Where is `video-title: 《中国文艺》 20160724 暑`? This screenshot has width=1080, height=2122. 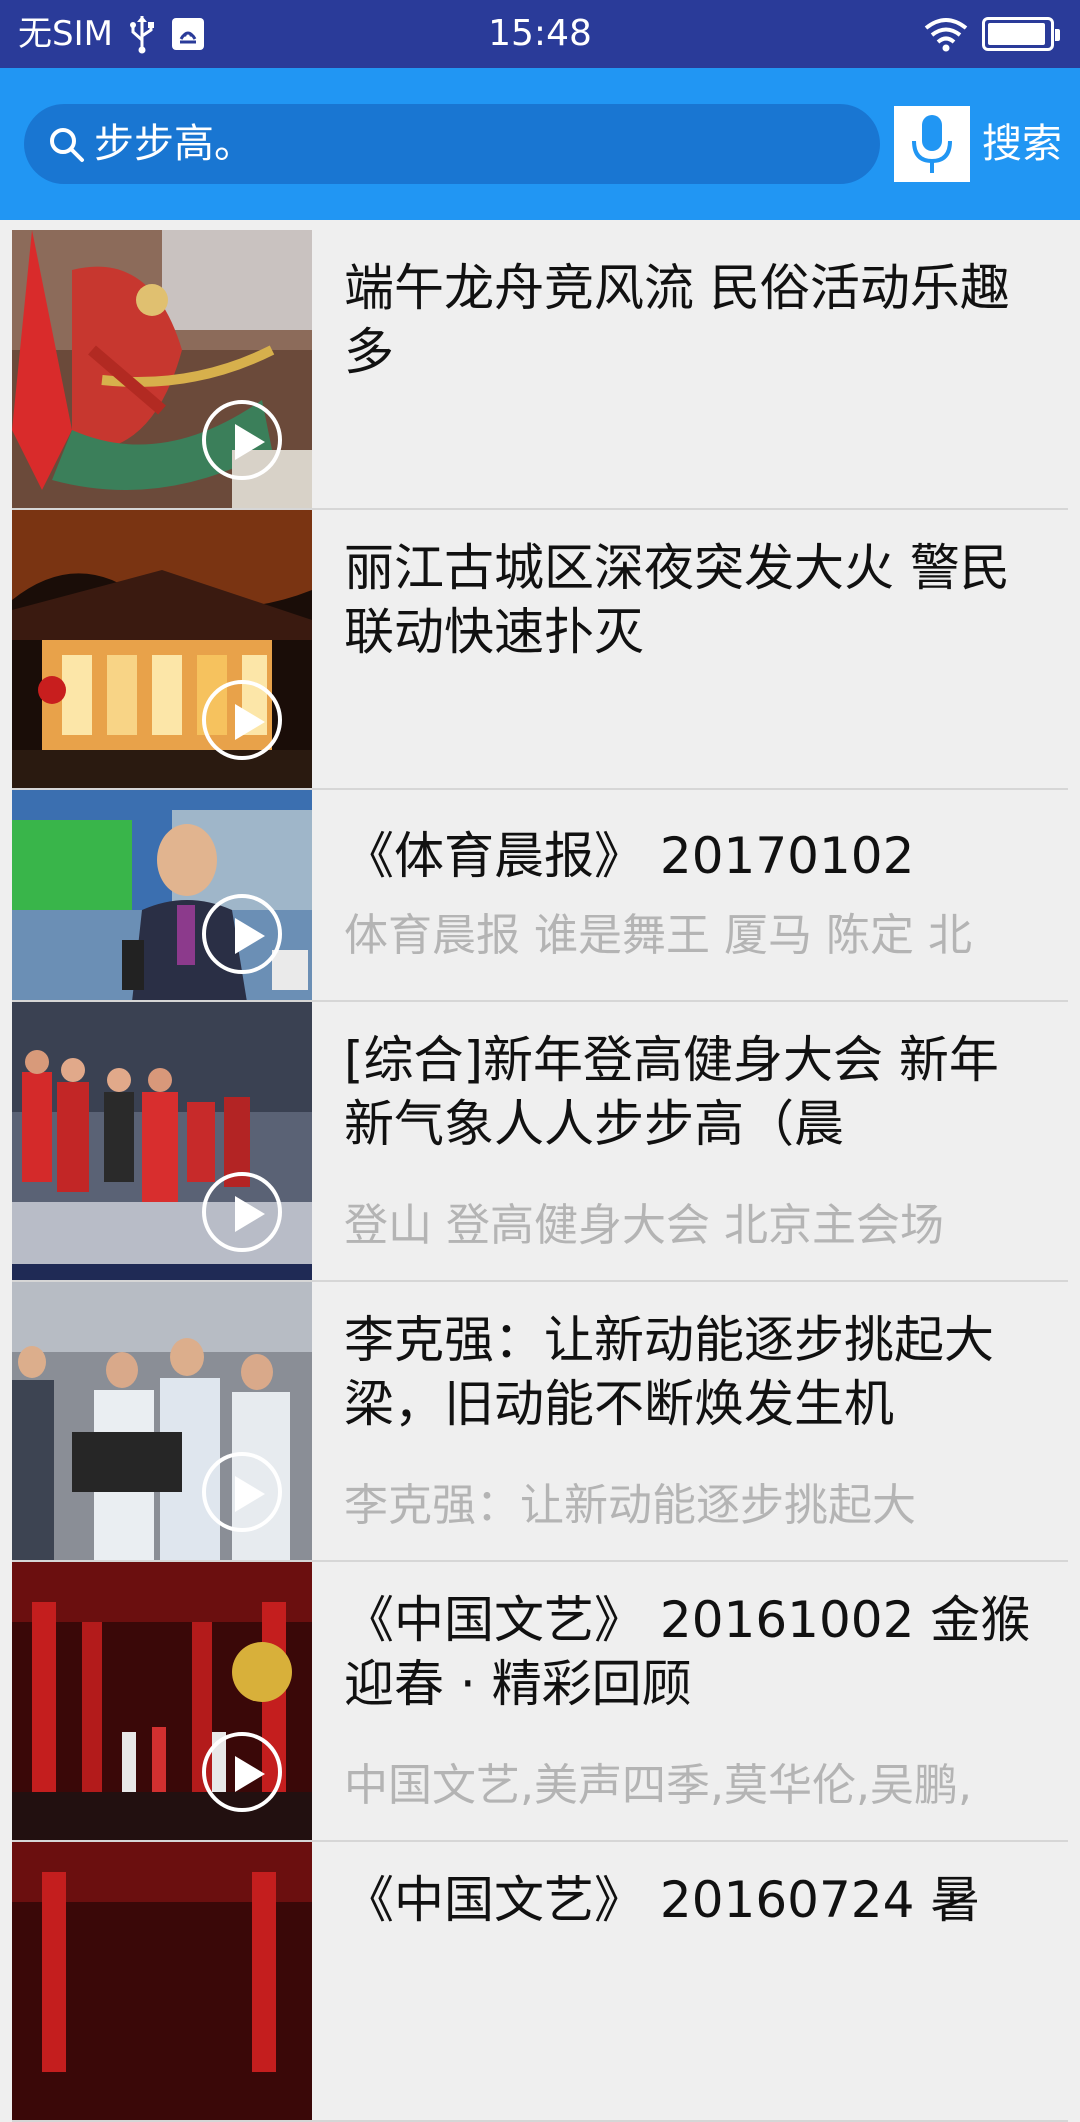
video-title: 《中国文艺》 20160724 暑 is located at coordinates (662, 1900).